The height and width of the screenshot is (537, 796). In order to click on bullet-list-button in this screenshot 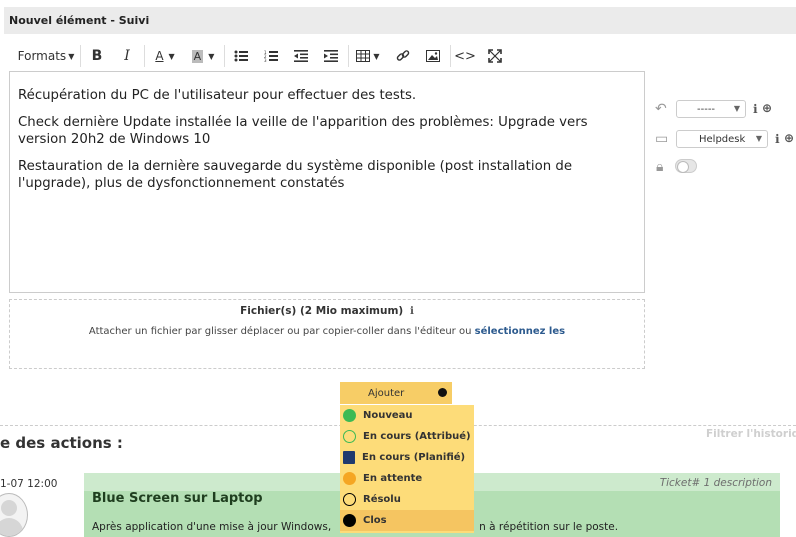, I will do `click(241, 56)`.